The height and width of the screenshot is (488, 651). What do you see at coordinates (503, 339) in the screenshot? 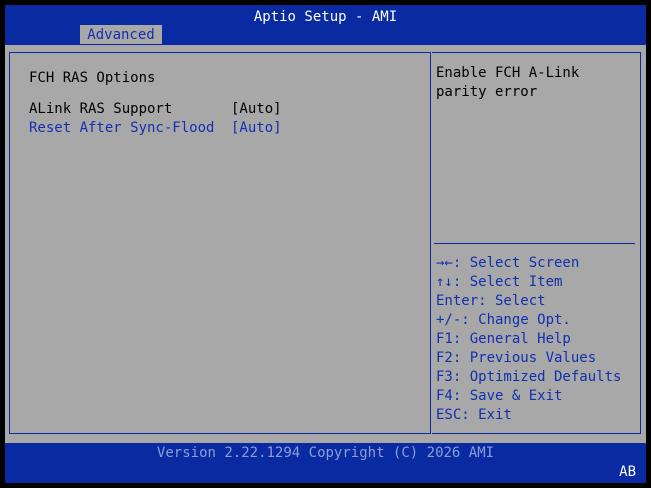
I see `key-hint-f1: F1: General Help` at bounding box center [503, 339].